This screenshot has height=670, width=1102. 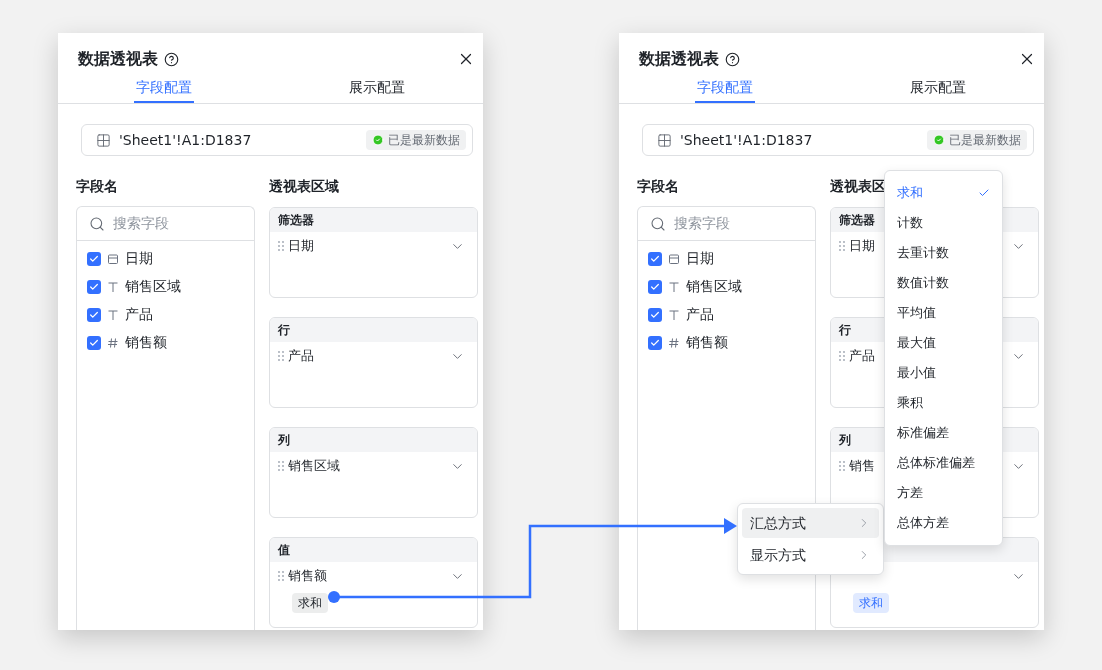 I want to click on section-heading: 透视表区域, so click(x=304, y=186).